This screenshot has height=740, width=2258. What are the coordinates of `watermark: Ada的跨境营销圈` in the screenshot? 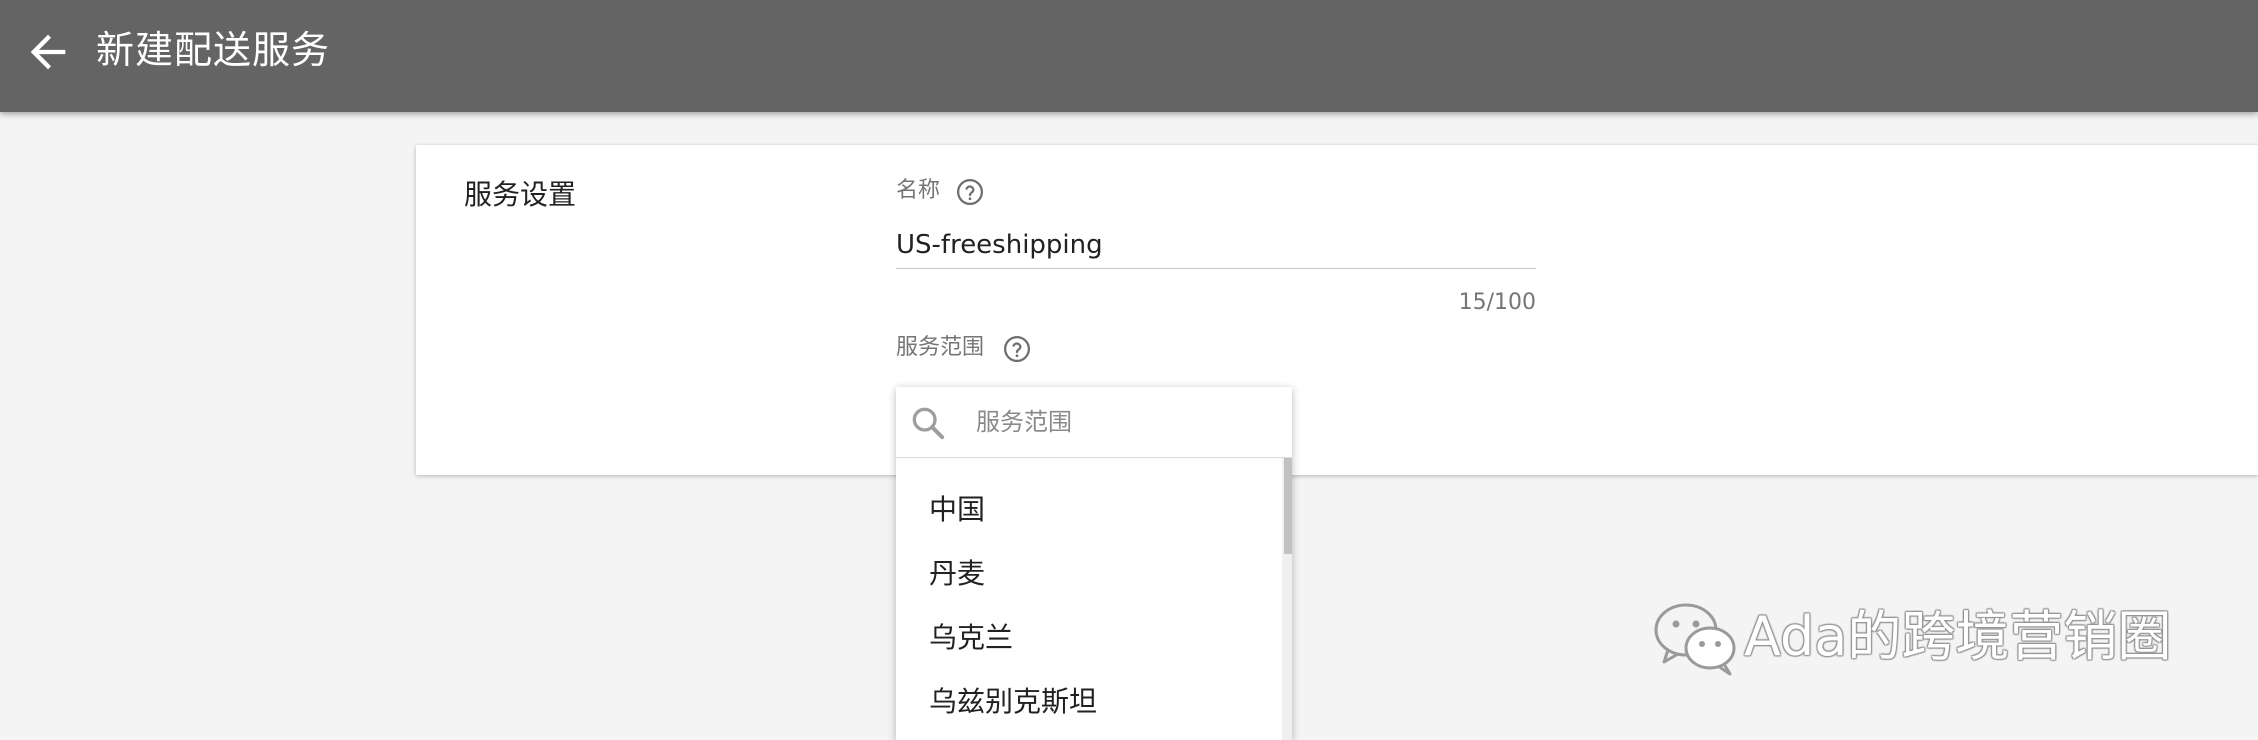 It's located at (1948, 638).